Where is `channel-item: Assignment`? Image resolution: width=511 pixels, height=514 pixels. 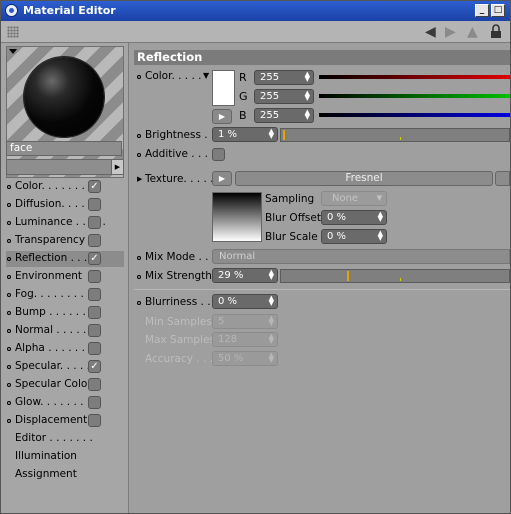
channel-item: Assignment is located at coordinates (65, 475).